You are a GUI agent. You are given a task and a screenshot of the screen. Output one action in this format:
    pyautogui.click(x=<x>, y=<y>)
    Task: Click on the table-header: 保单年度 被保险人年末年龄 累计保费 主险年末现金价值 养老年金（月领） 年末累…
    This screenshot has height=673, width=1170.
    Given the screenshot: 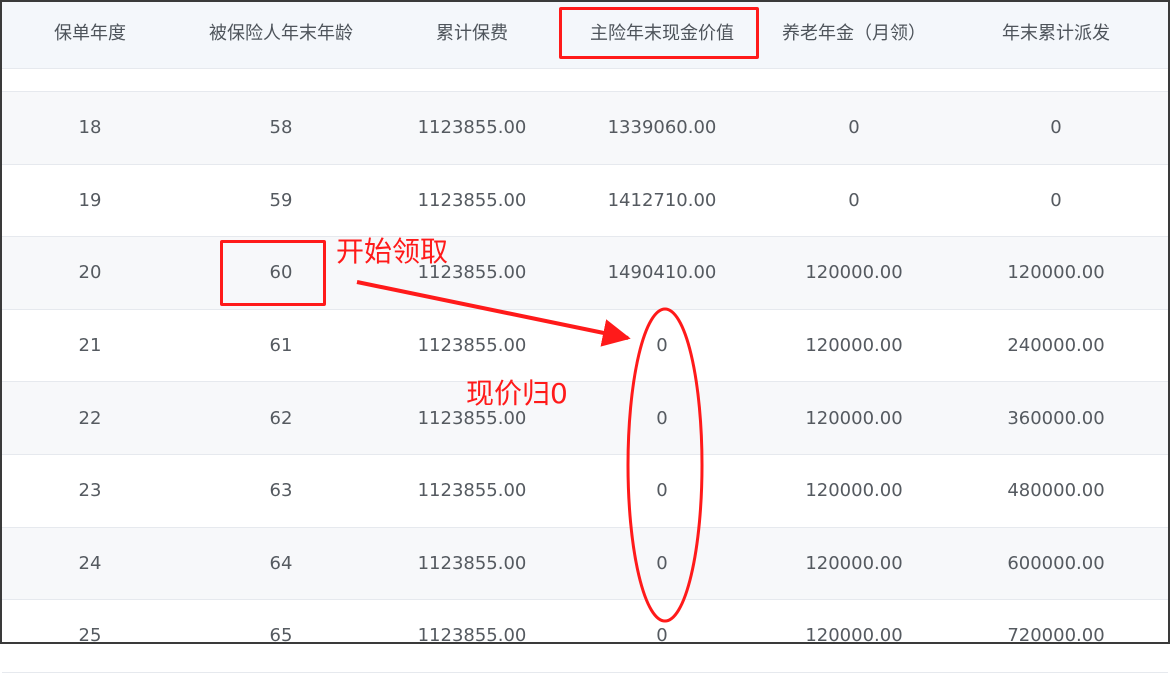 What is the action you would take?
    pyautogui.click(x=585, y=35)
    